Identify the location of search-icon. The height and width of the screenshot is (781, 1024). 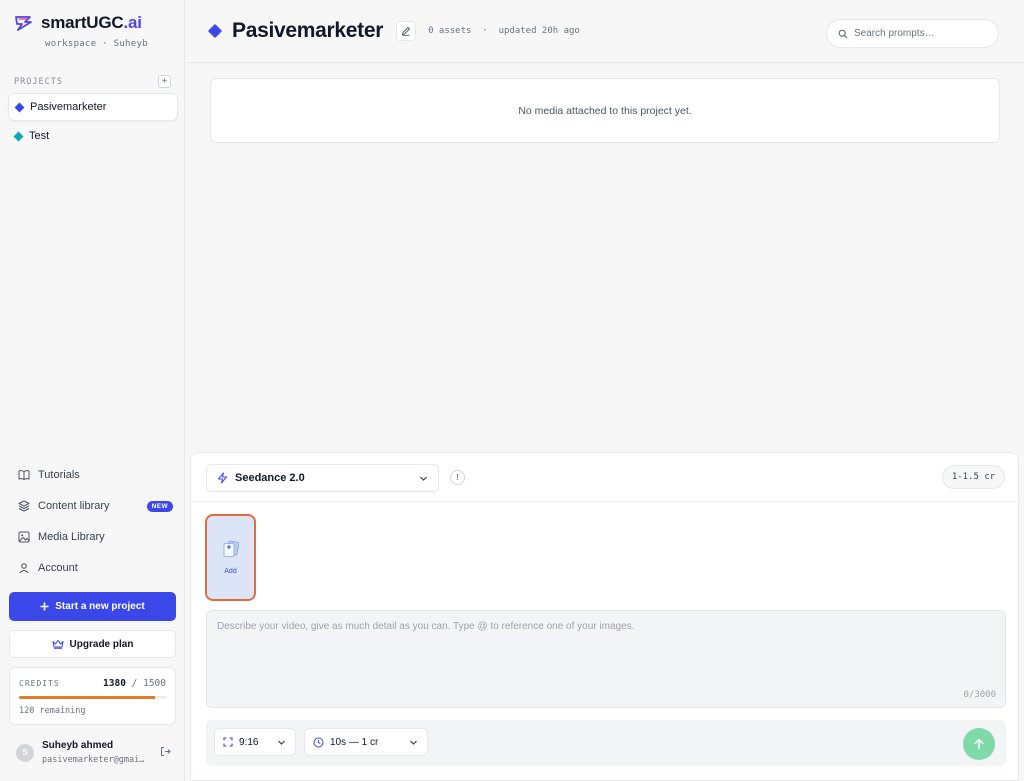
(843, 33).